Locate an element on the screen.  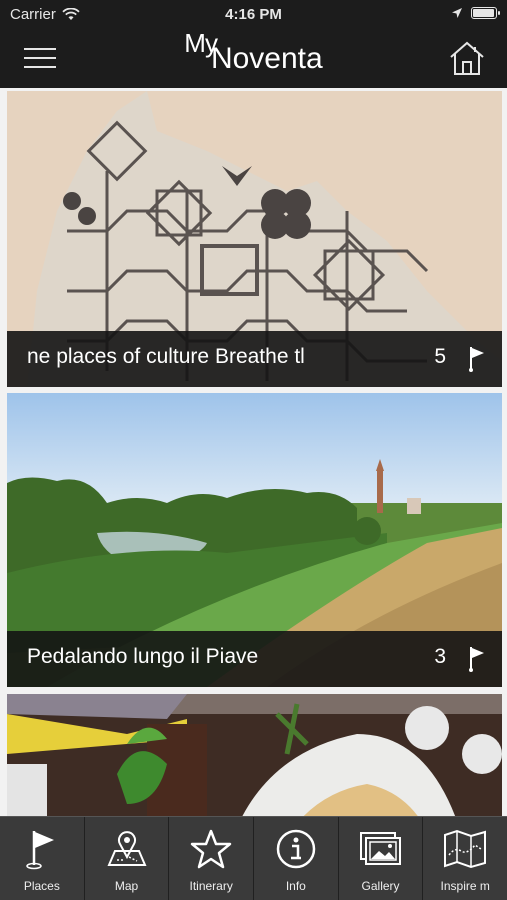
battery-icon is located at coordinates (485, 13).